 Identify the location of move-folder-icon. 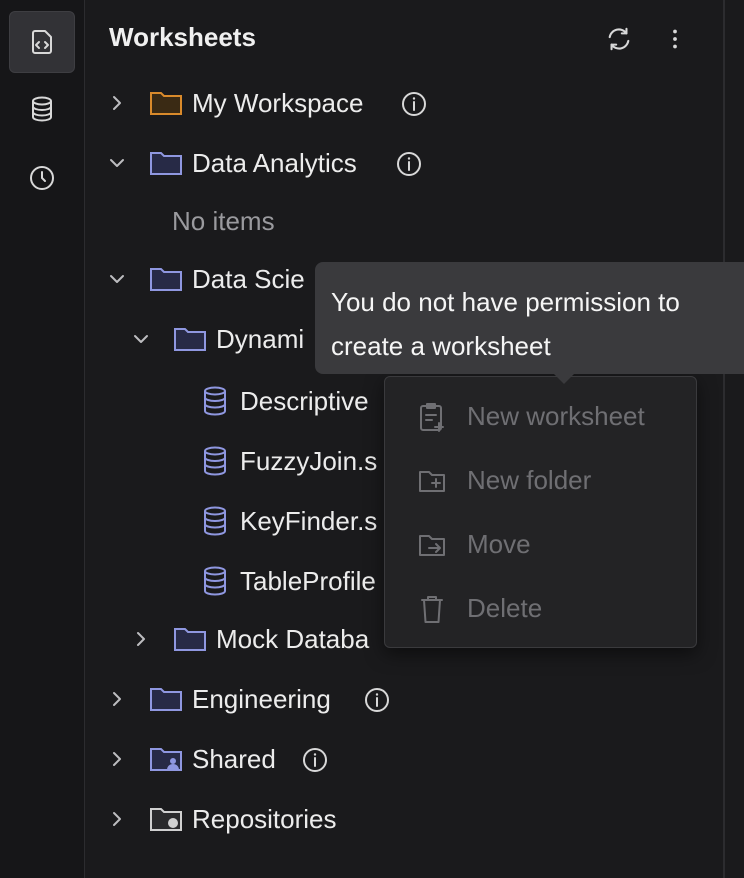
(432, 545).